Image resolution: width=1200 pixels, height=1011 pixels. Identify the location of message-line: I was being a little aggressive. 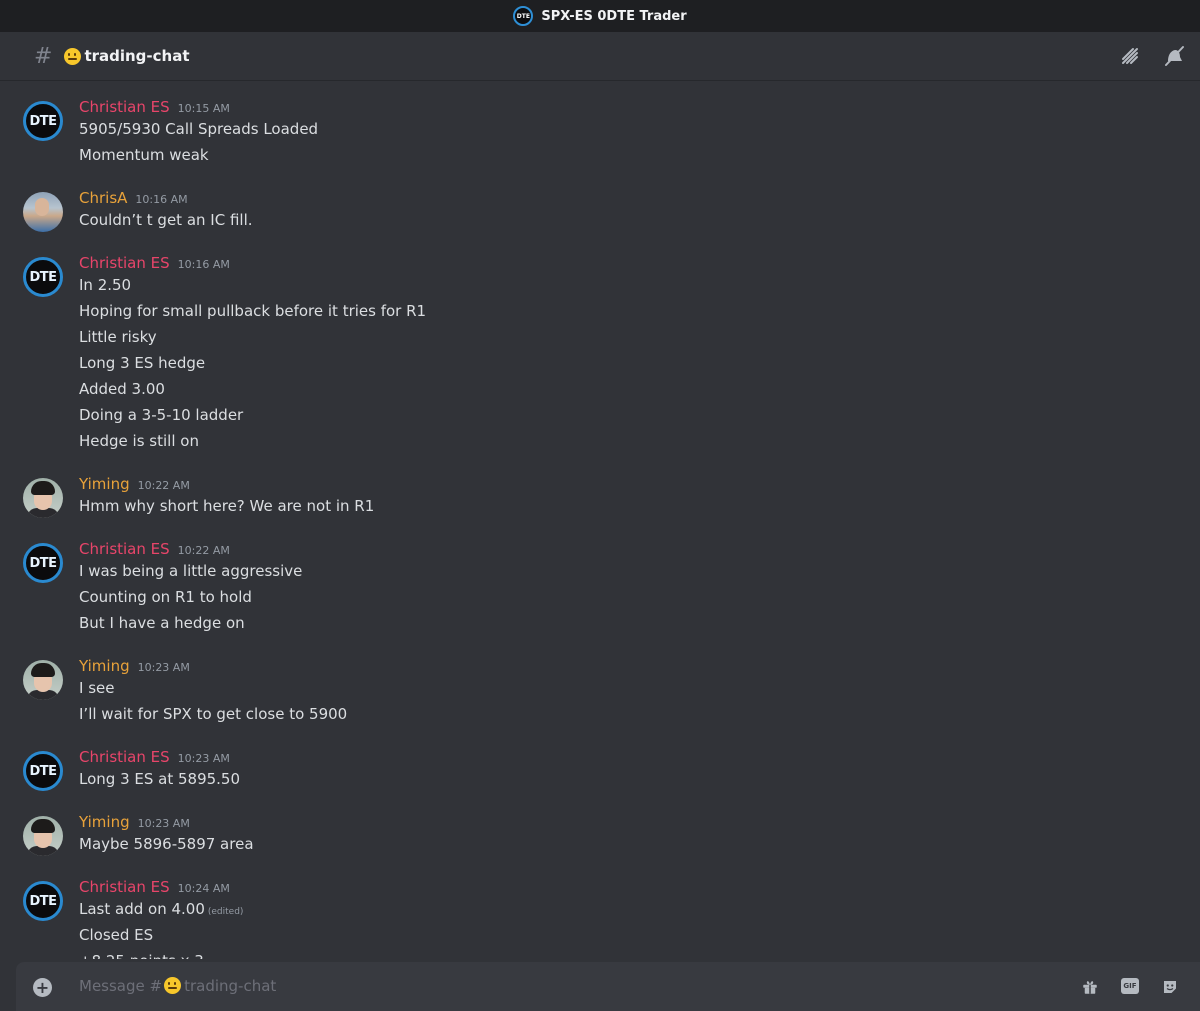
(191, 571).